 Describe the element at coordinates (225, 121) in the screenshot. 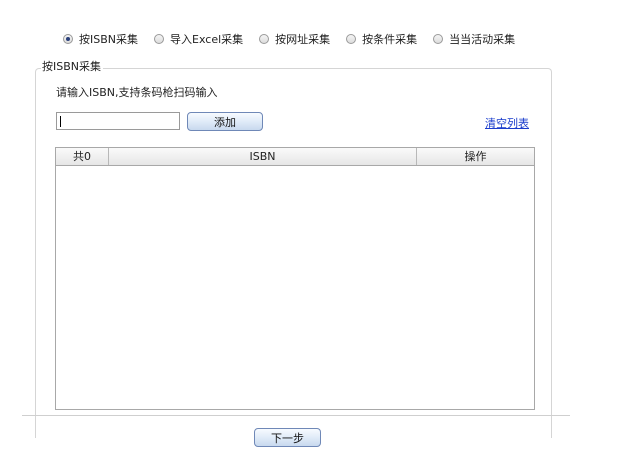

I see `add-button: 添加` at that location.